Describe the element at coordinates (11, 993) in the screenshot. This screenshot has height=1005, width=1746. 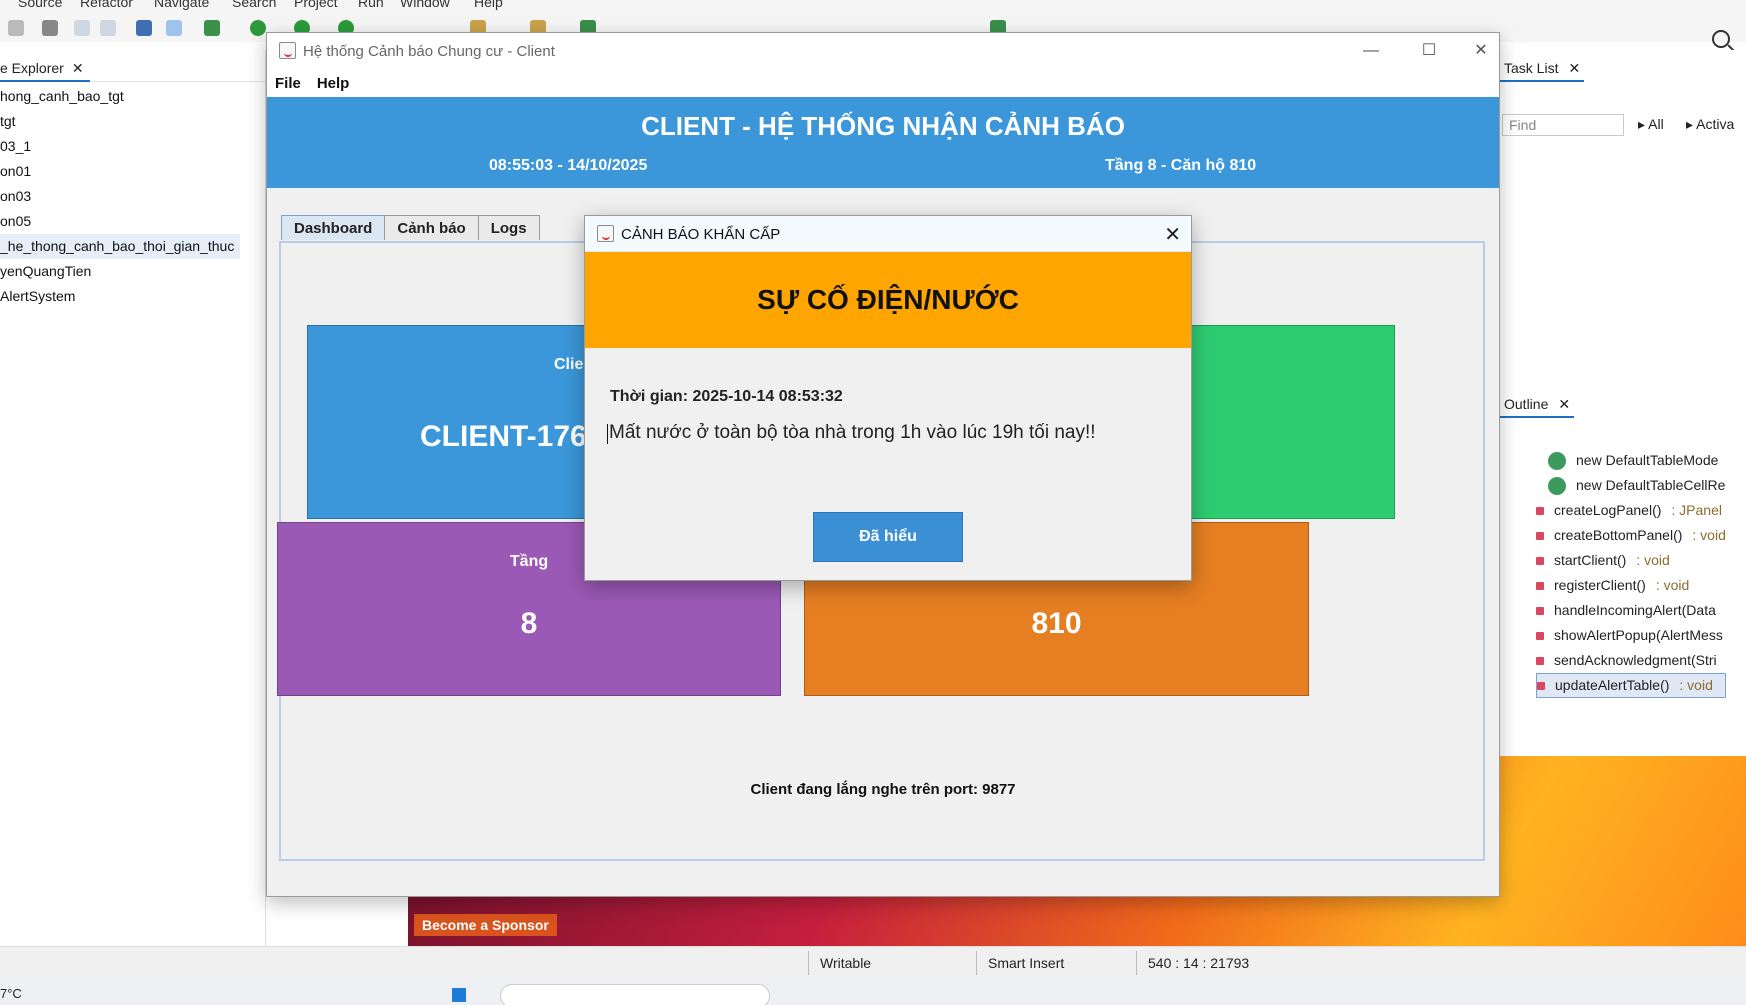
I see `weather-temperature: 7°C` at that location.